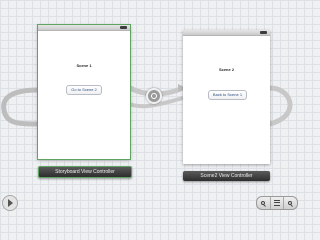  What do you see at coordinates (226, 69) in the screenshot?
I see `scene2-title: Scene 2` at bounding box center [226, 69].